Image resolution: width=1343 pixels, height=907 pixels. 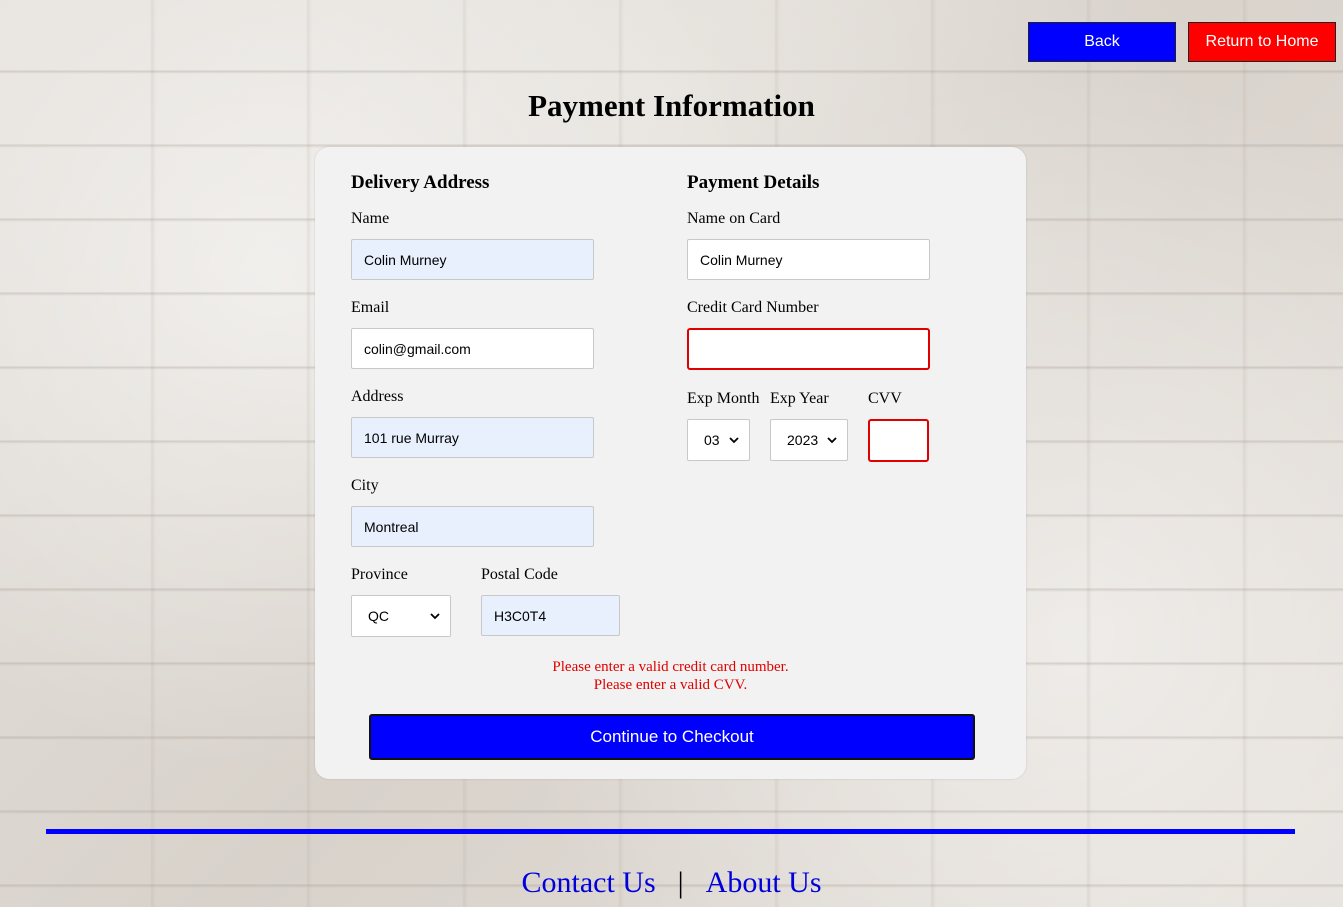 What do you see at coordinates (803, 440) in the screenshot?
I see `exp-year-select-value: 2023` at bounding box center [803, 440].